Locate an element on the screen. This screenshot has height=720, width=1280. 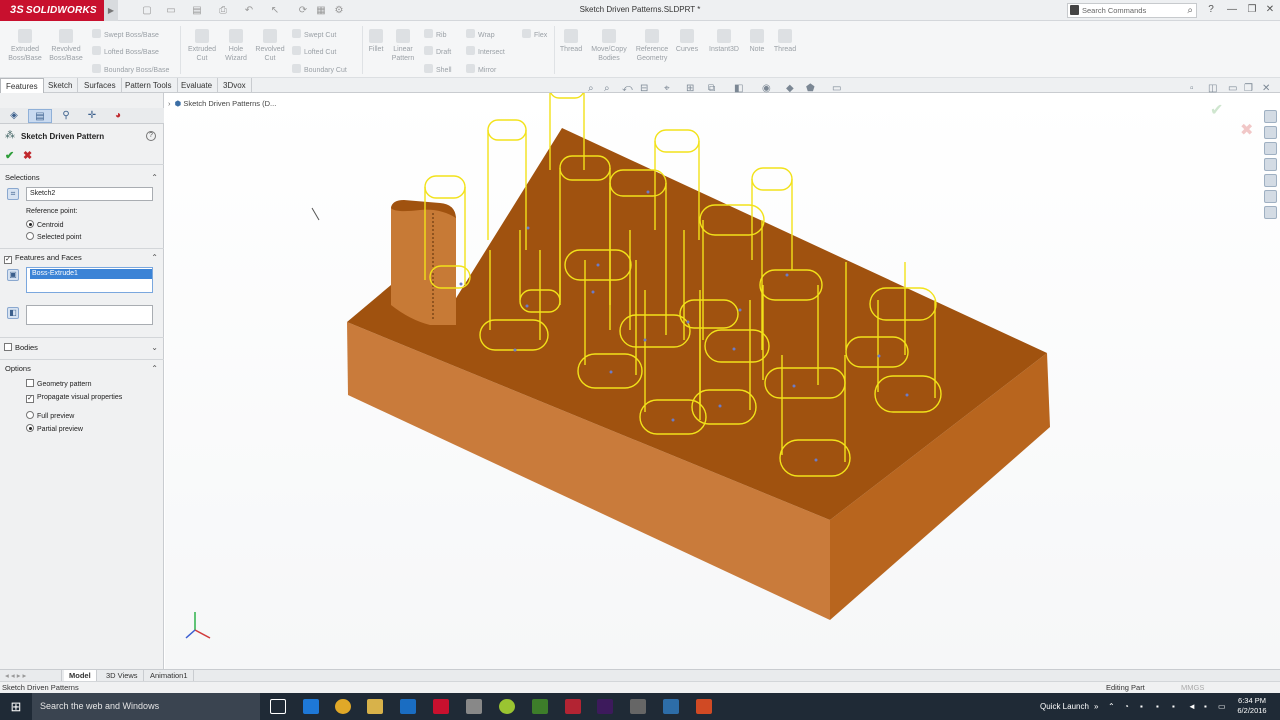
tray-chevron-icon: ⌃ is located at coordinates (1111, 706).